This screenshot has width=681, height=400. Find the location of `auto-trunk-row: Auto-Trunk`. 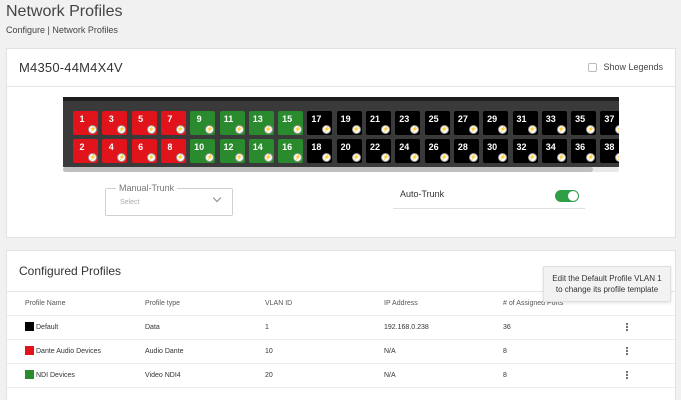

auto-trunk-row: Auto-Trunk is located at coordinates (489, 195).